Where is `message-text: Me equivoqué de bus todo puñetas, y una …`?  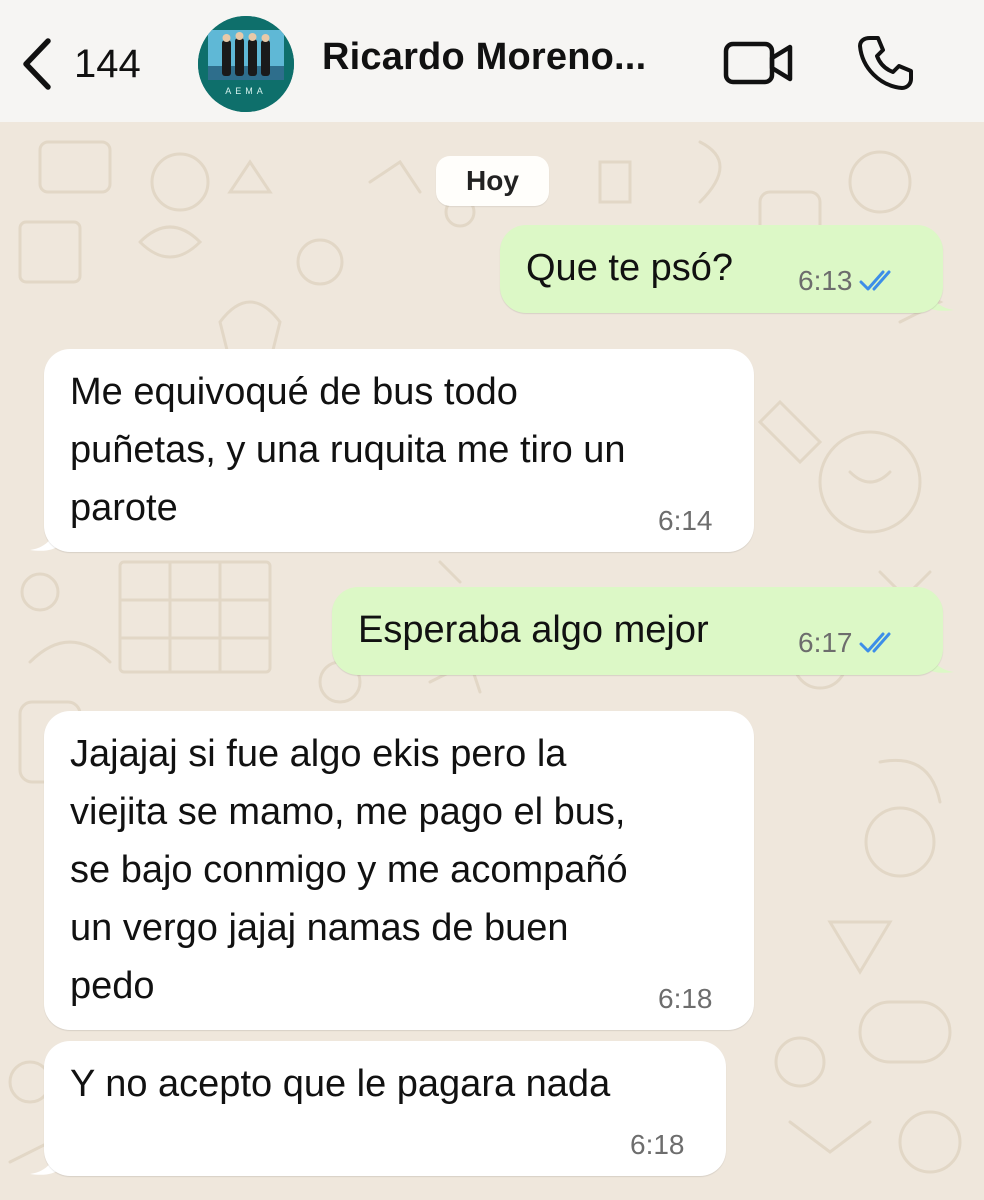 message-text: Me equivoqué de bus todo puñetas, y una … is located at coordinates (348, 450).